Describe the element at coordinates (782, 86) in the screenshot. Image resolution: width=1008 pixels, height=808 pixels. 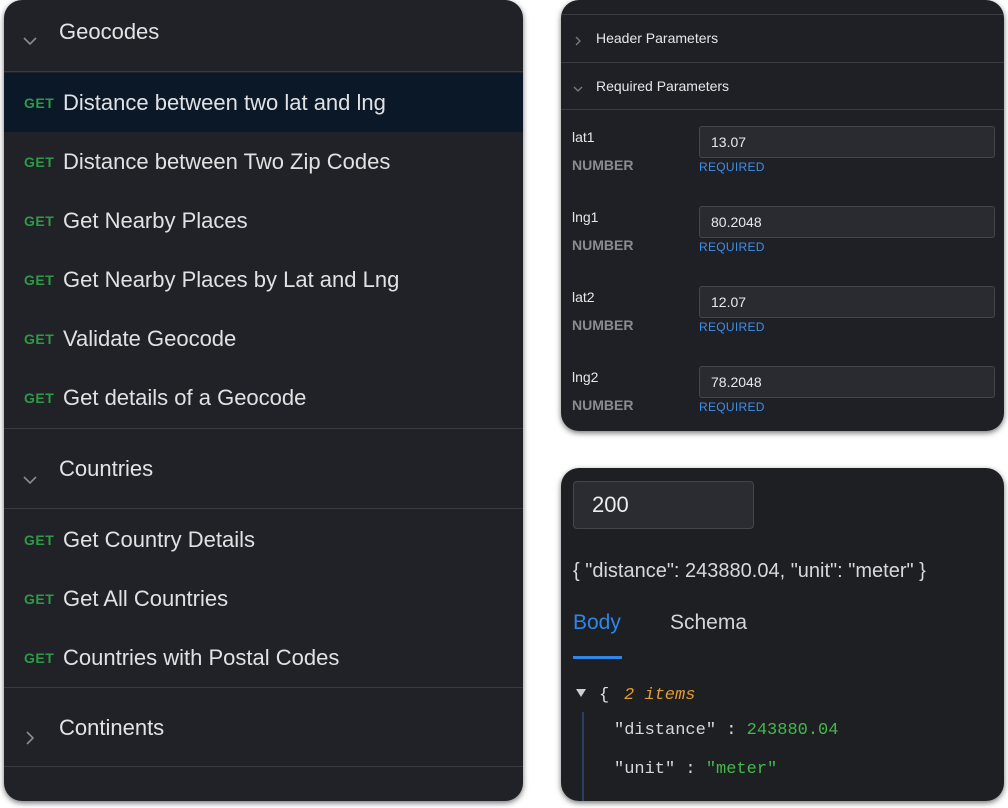
I see `required-parameters-toggle: Required Parameters` at that location.